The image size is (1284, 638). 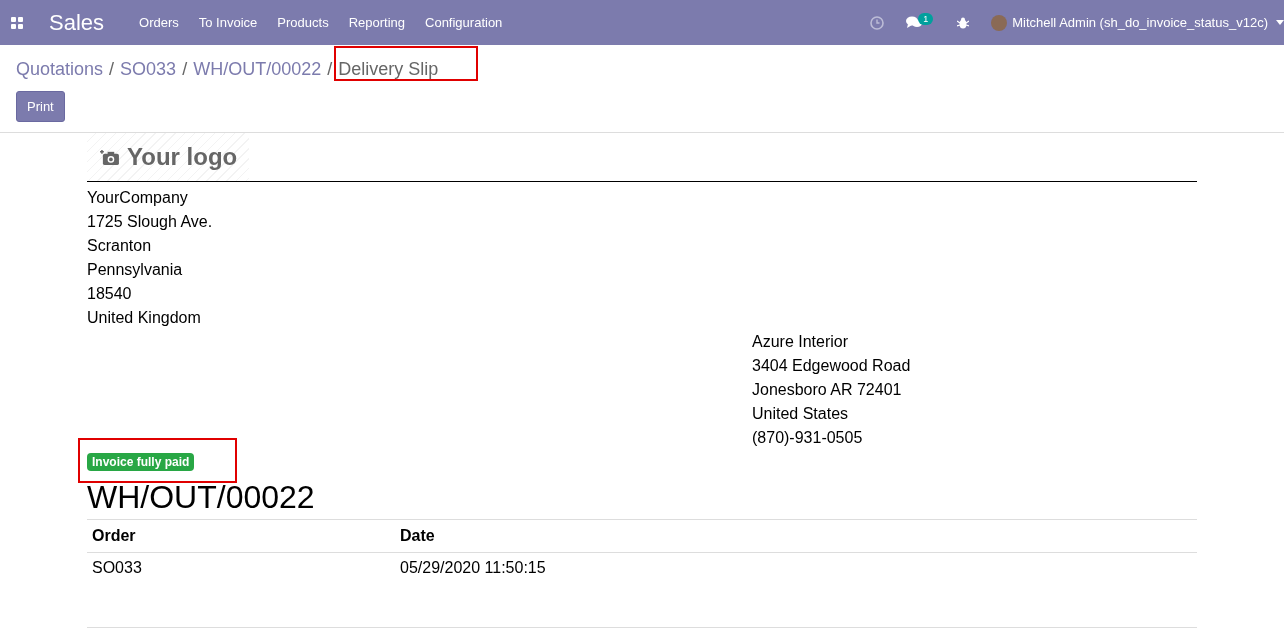 I want to click on menu-link: To Invoice, so click(x=228, y=22).